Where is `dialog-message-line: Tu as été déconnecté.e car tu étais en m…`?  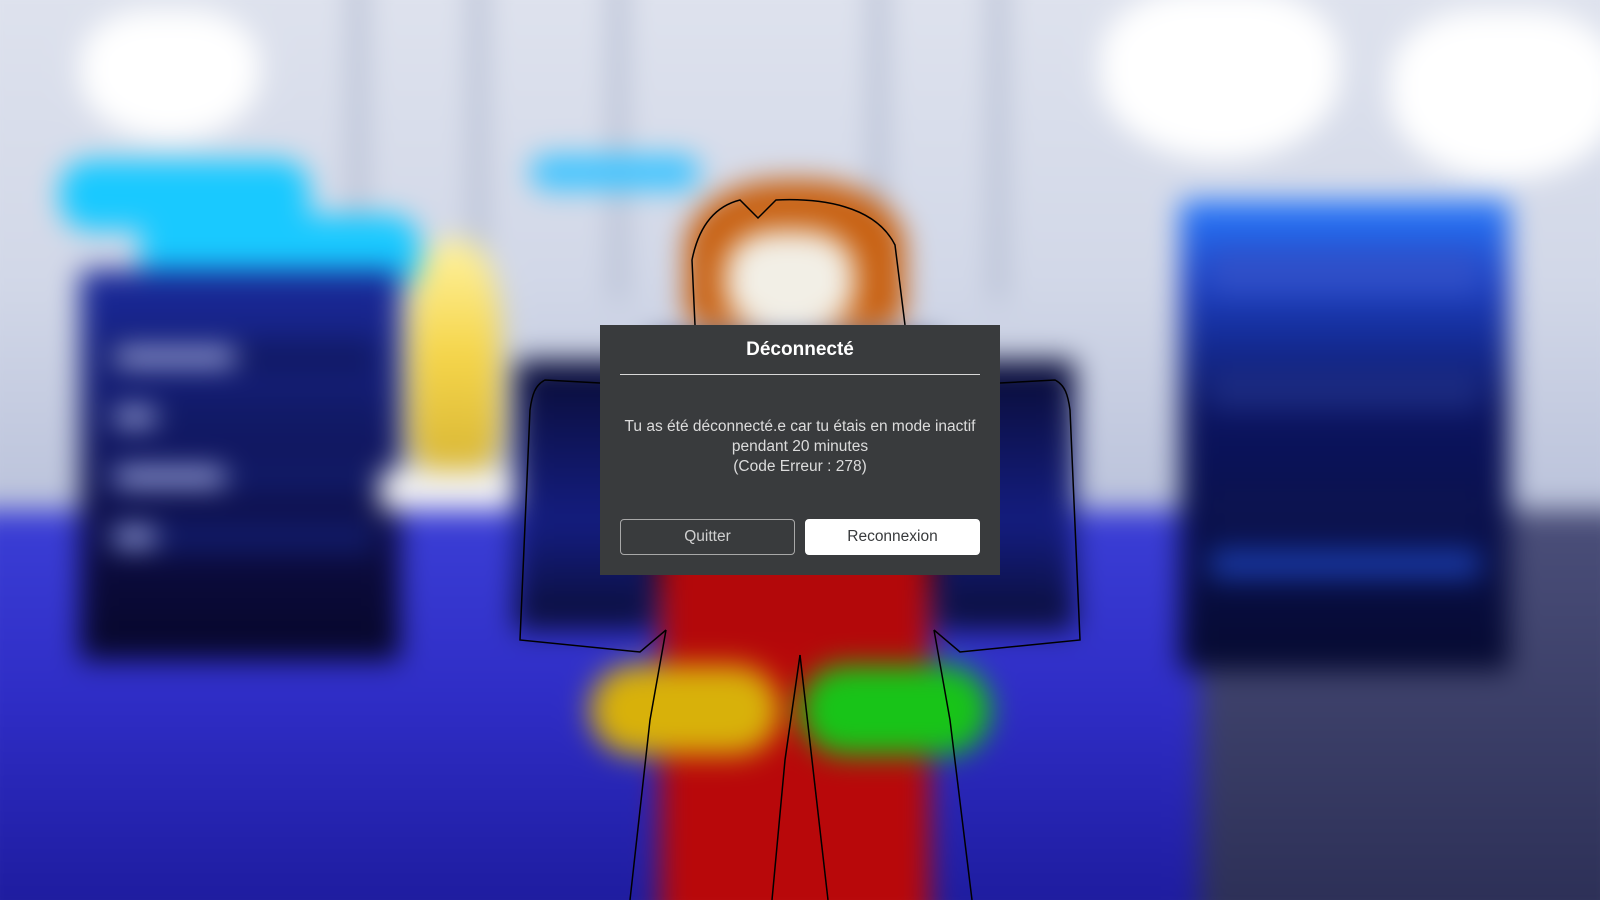
dialog-message-line: Tu as été déconnecté.e car tu étais en m… is located at coordinates (800, 426).